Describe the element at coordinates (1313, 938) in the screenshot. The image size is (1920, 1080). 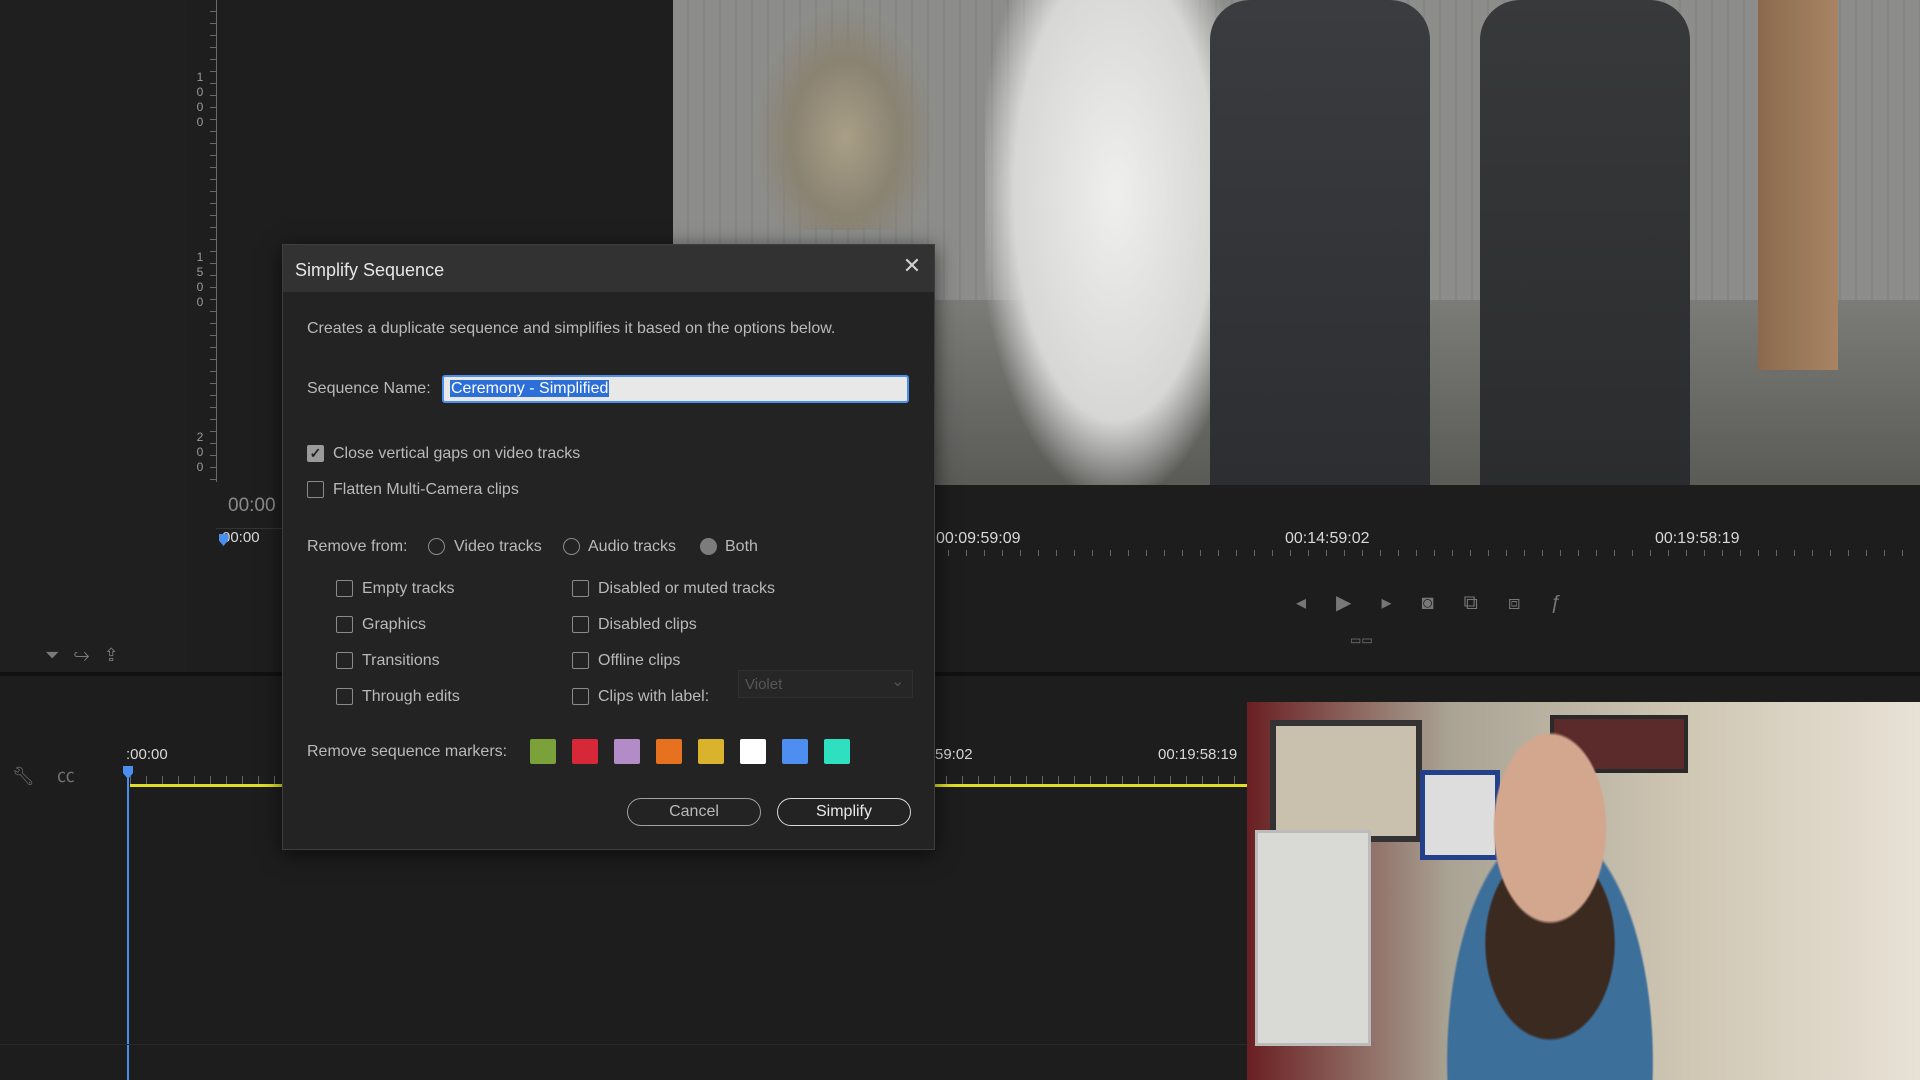
I see `webcam-monitor` at that location.